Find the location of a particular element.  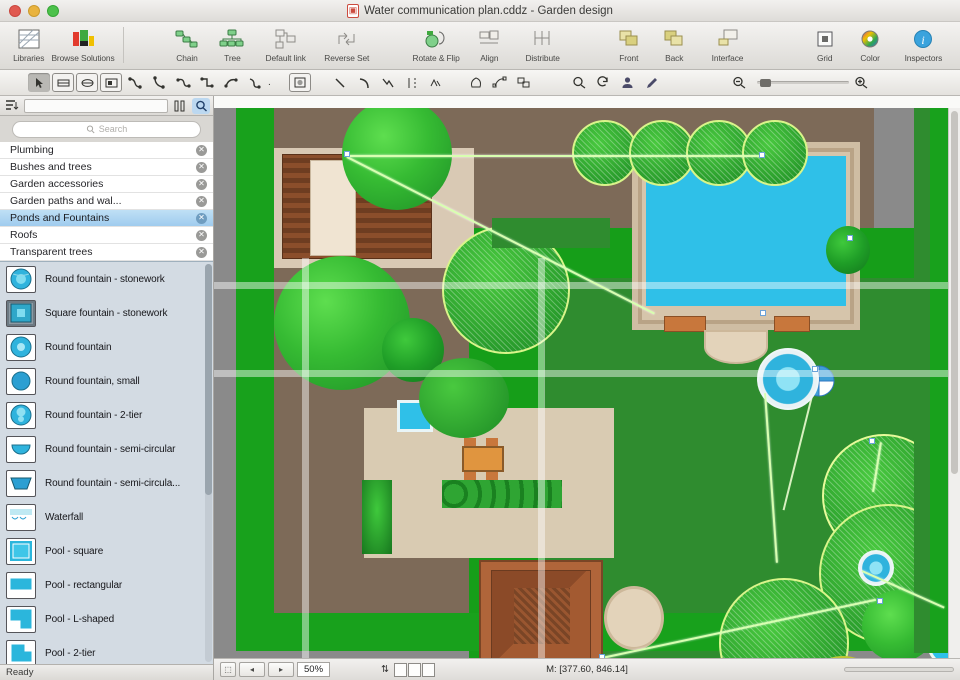

category-item-transparent-trees: Transparent trees ✕ is located at coordinates (106, 252).